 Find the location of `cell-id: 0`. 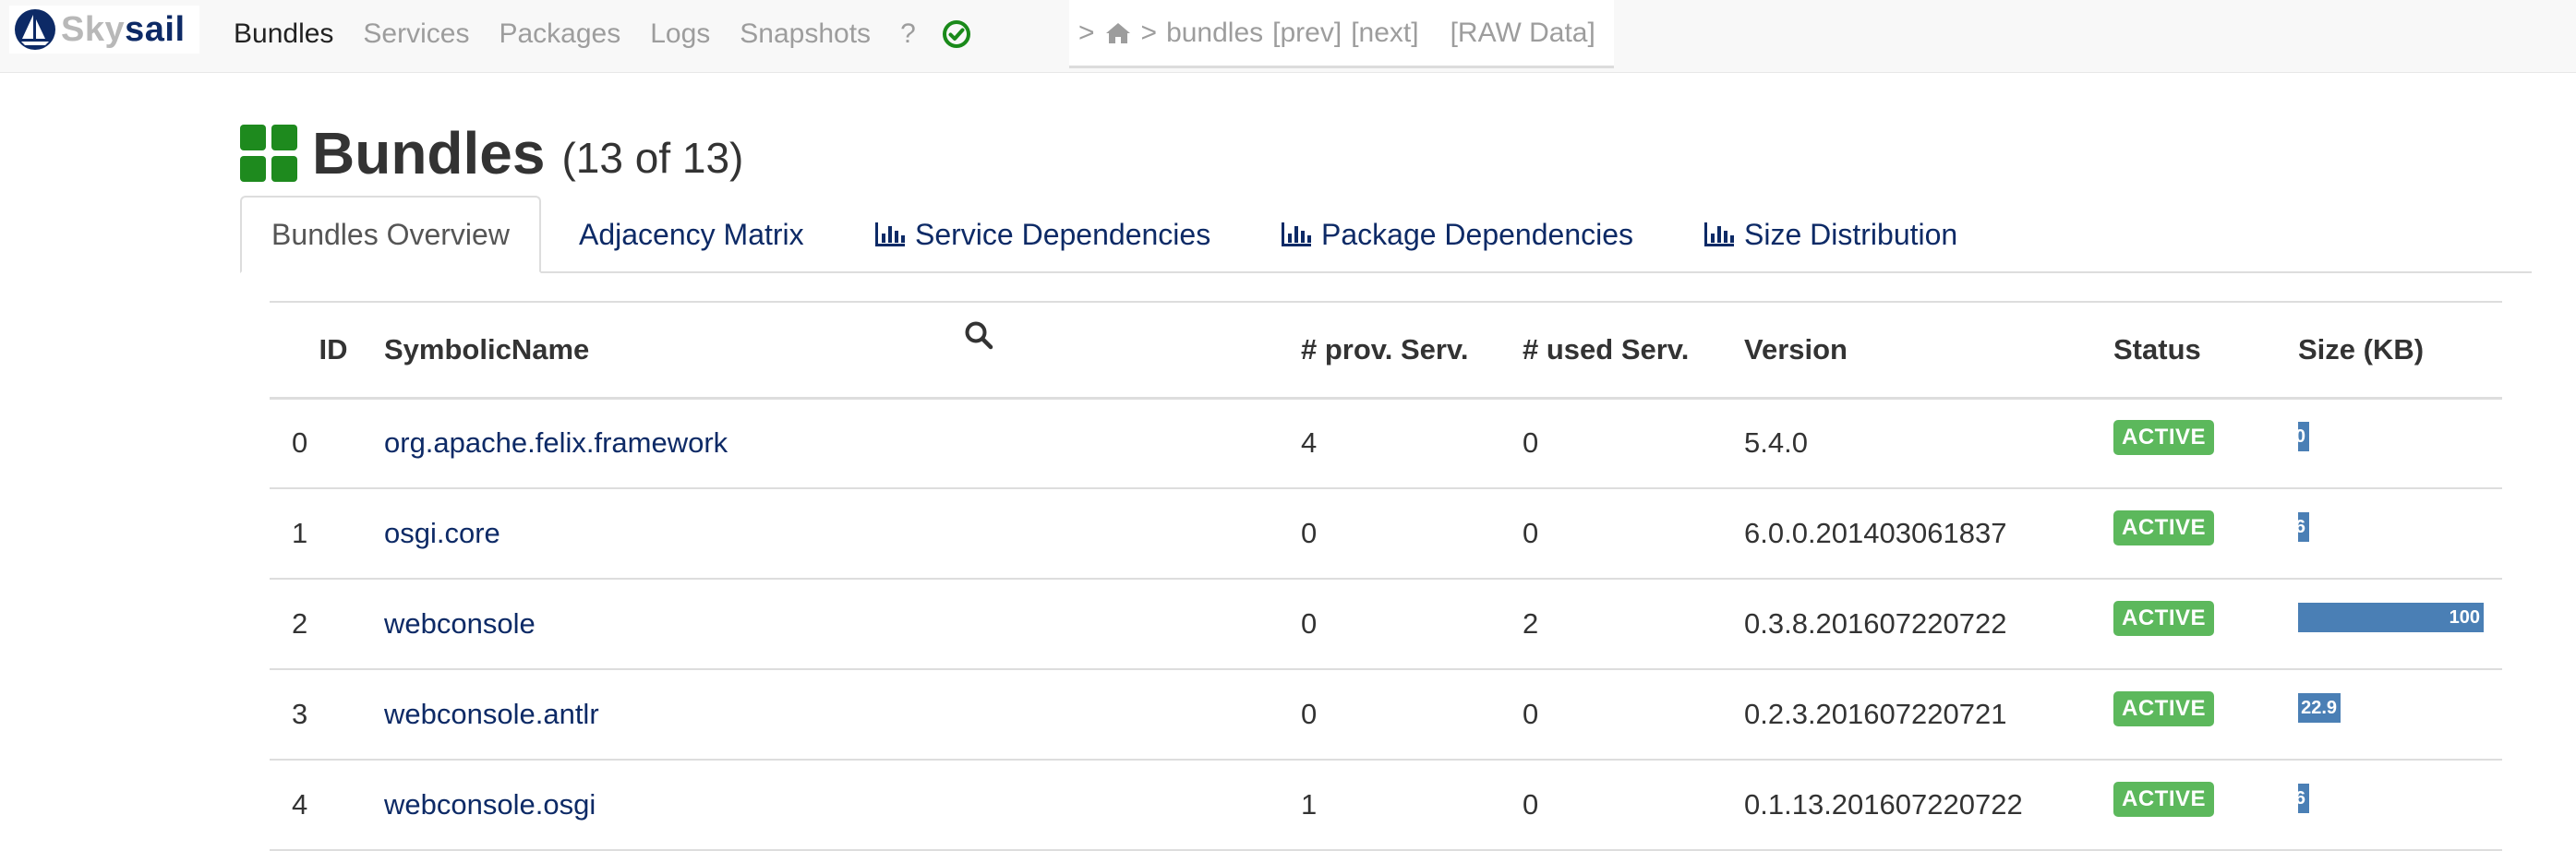

cell-id: 0 is located at coordinates (300, 443).